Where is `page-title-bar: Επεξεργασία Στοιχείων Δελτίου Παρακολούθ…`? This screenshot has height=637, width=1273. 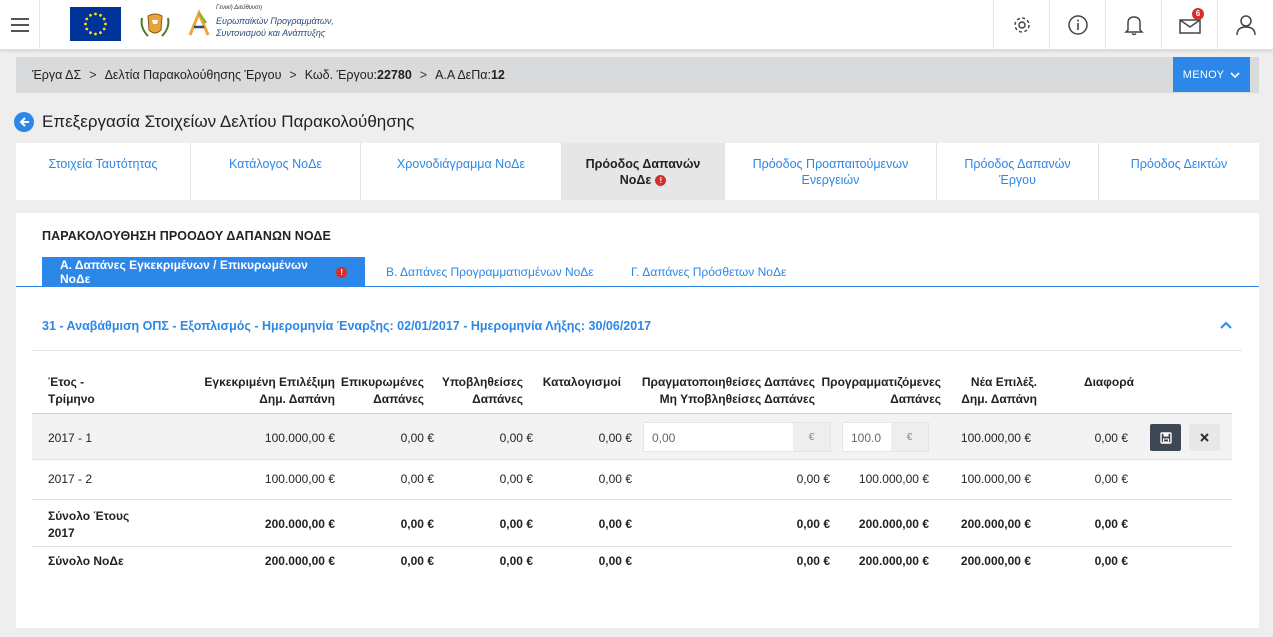 page-title-bar: Επεξεργασία Στοιχείων Δελτίου Παρακολούθ… is located at coordinates (214, 122).